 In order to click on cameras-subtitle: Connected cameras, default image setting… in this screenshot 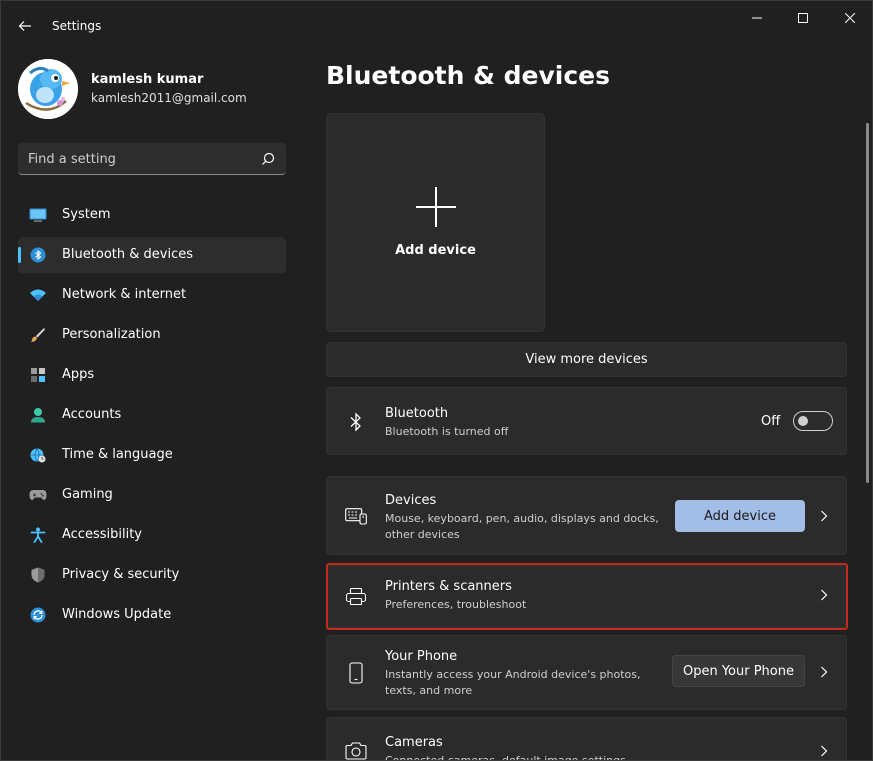, I will do `click(505, 757)`.